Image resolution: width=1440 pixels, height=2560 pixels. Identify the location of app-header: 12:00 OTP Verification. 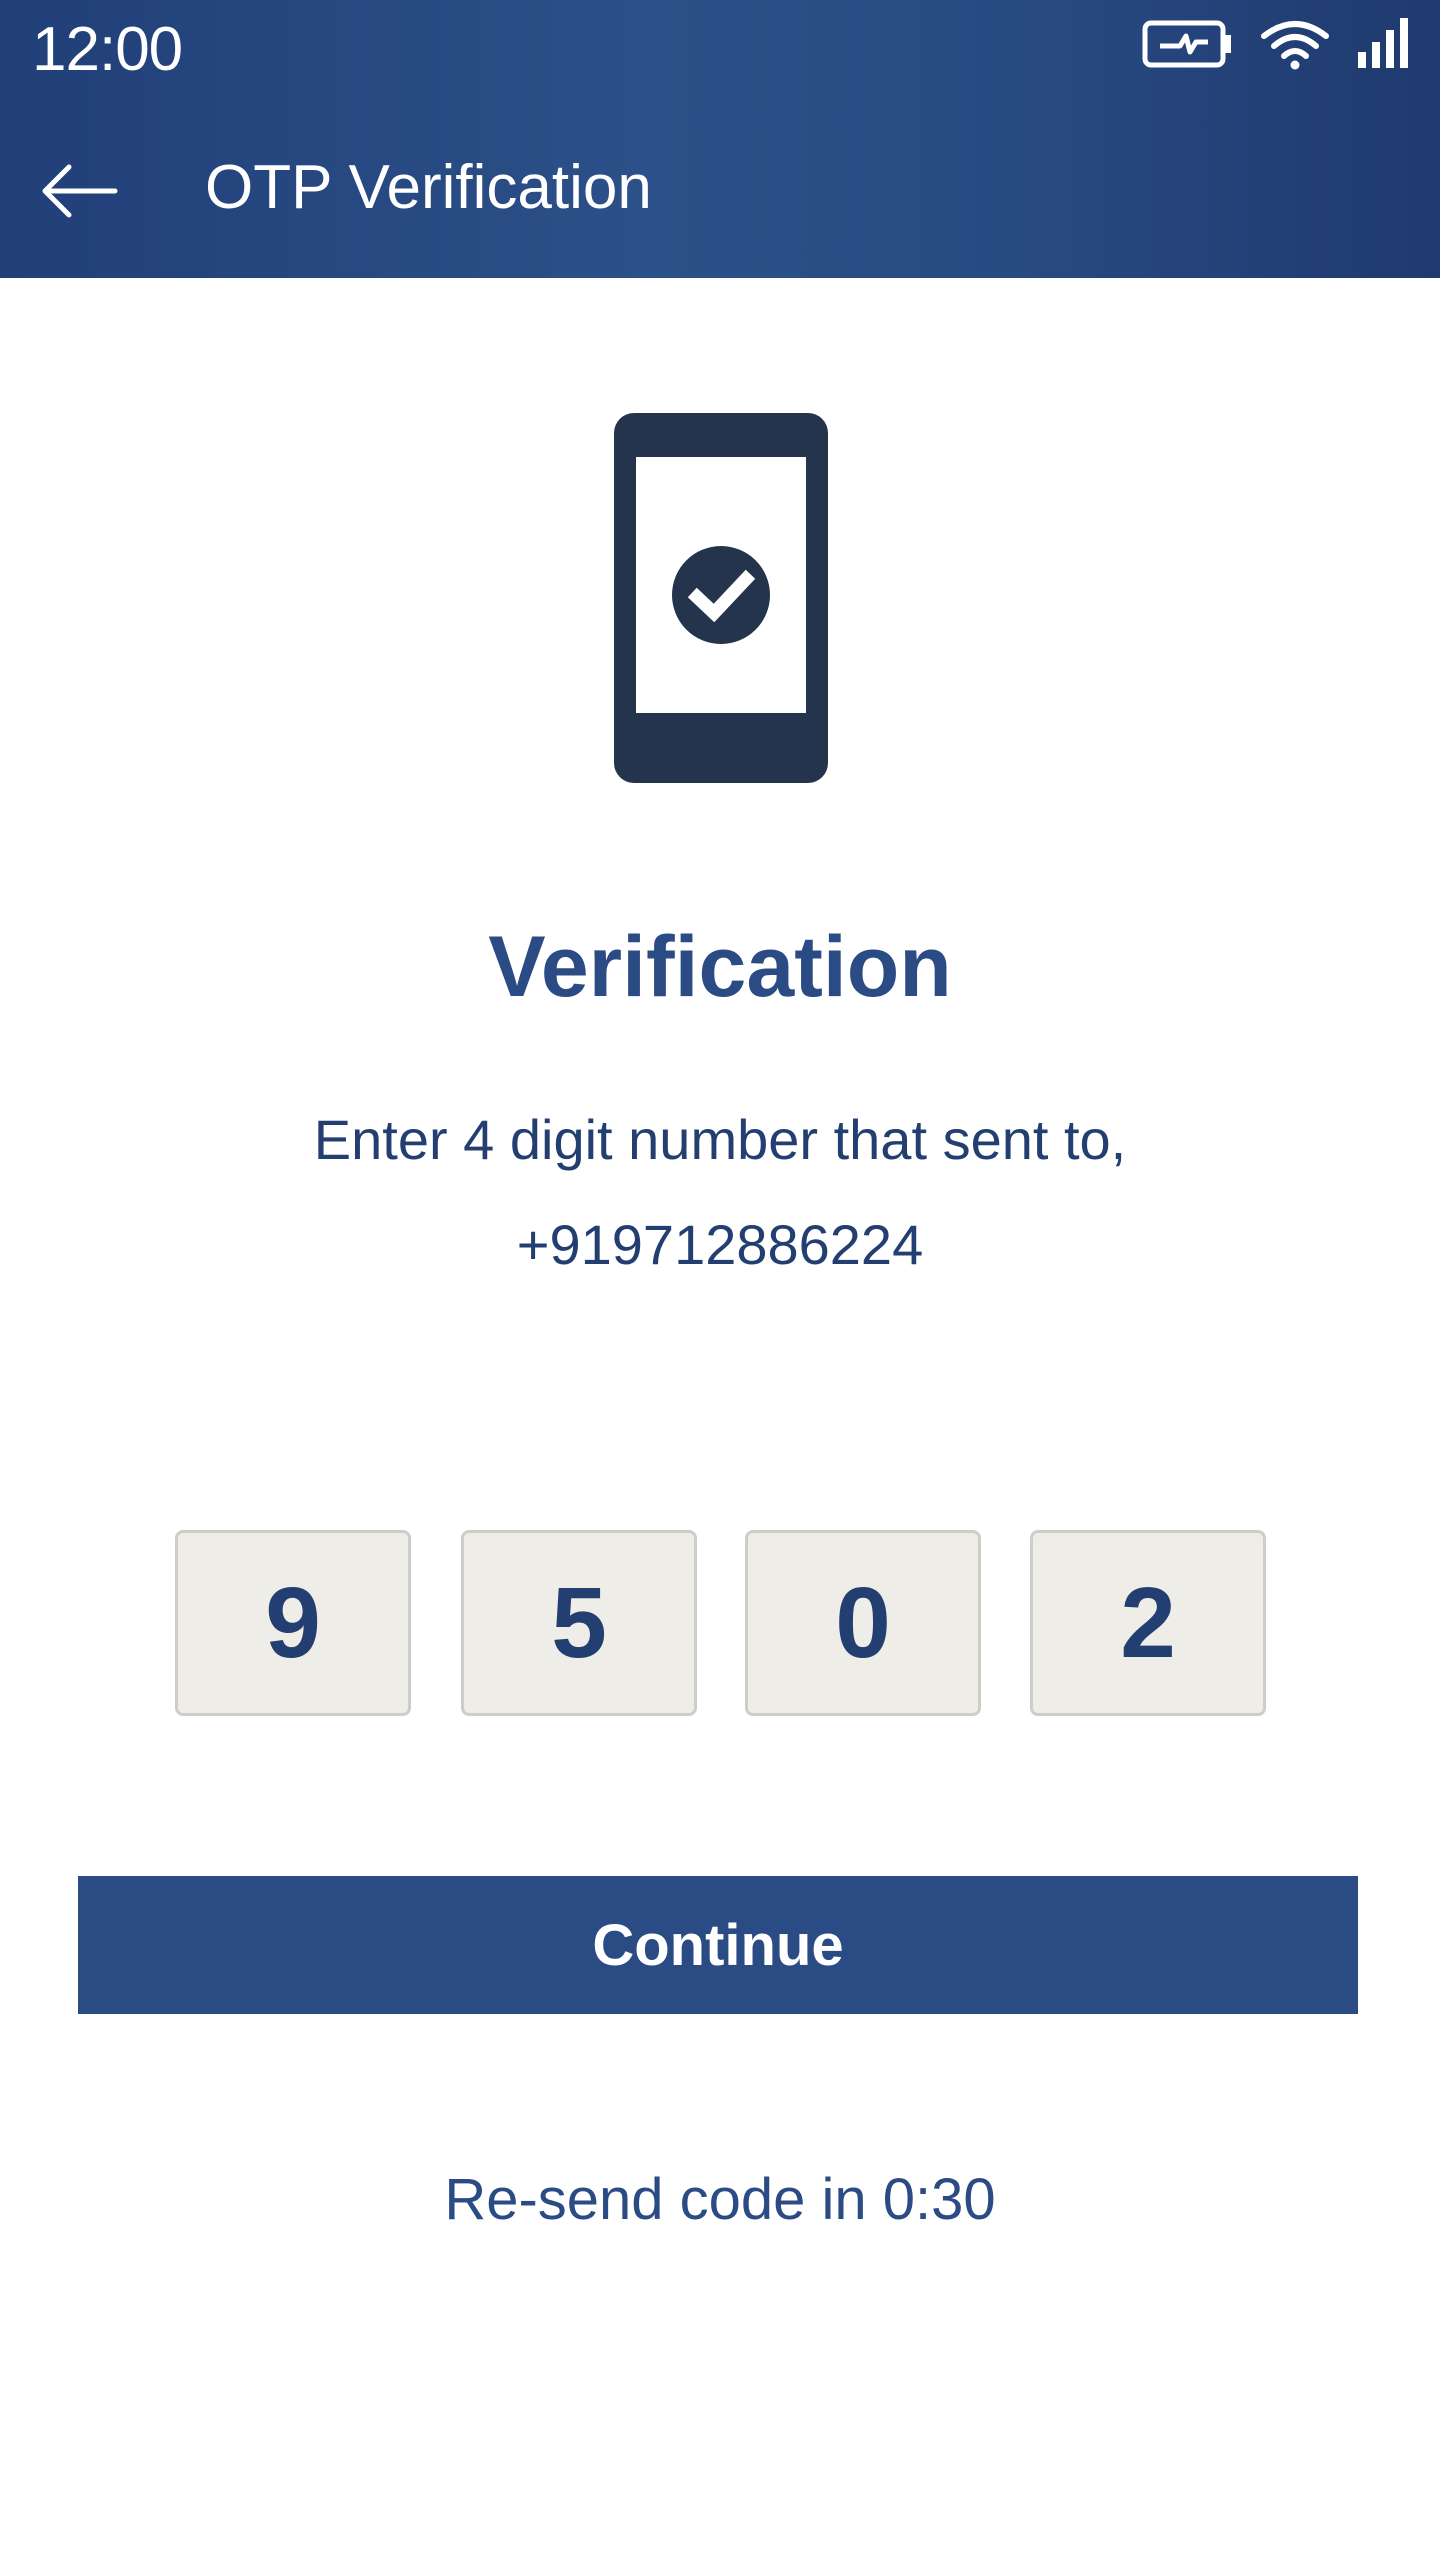
(720, 139).